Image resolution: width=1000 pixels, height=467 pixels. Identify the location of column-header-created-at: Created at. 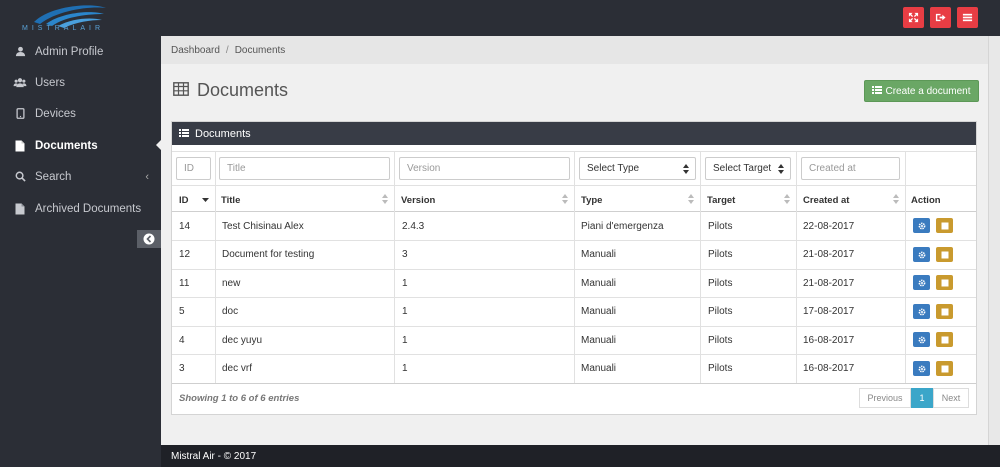
(854, 200).